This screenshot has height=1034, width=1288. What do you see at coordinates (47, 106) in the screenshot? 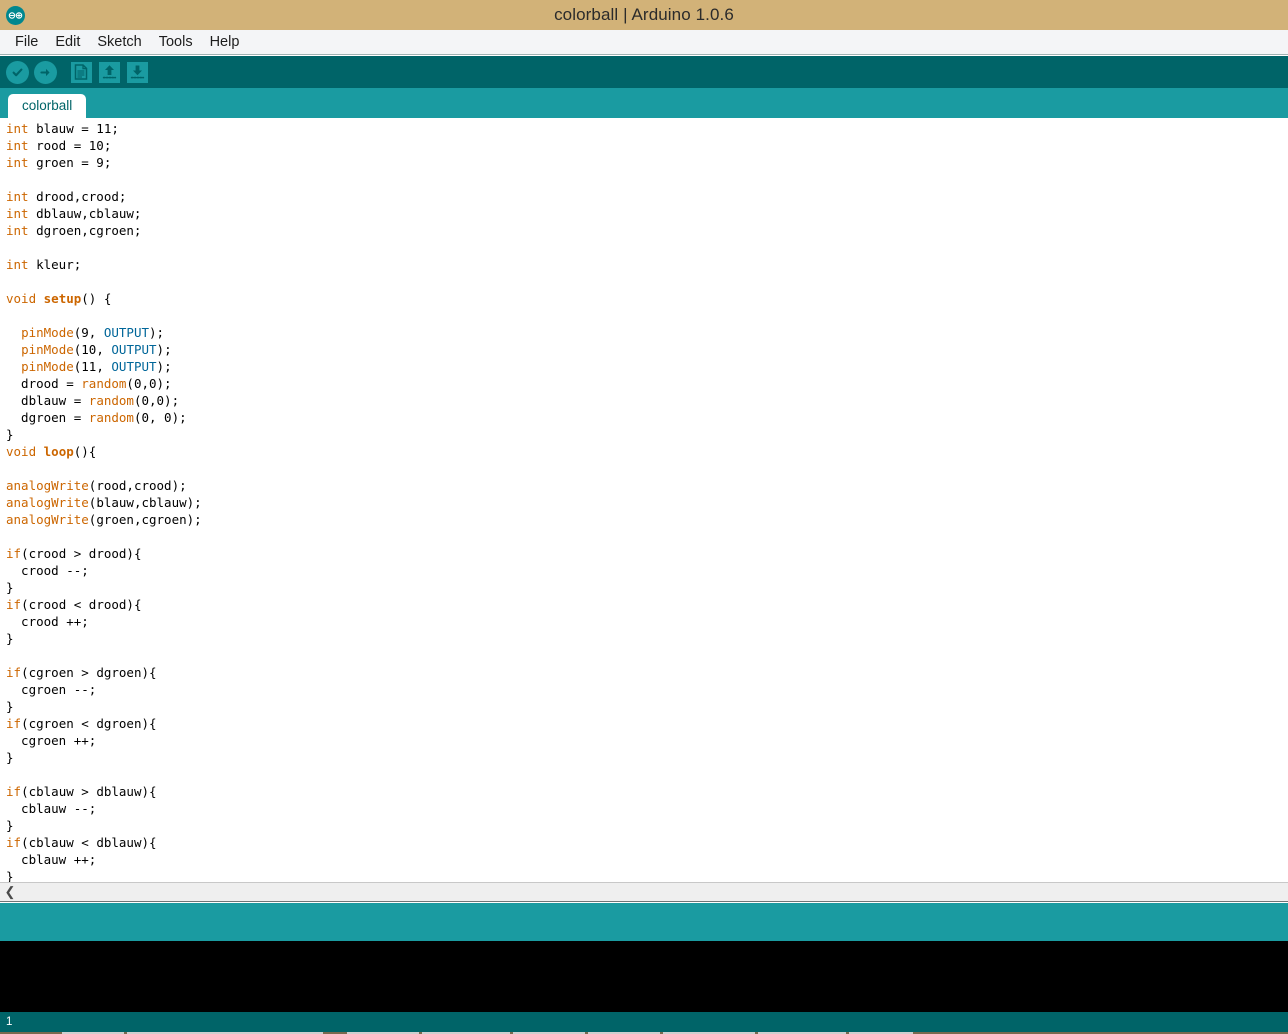
I see `tab-colorball: colorball` at bounding box center [47, 106].